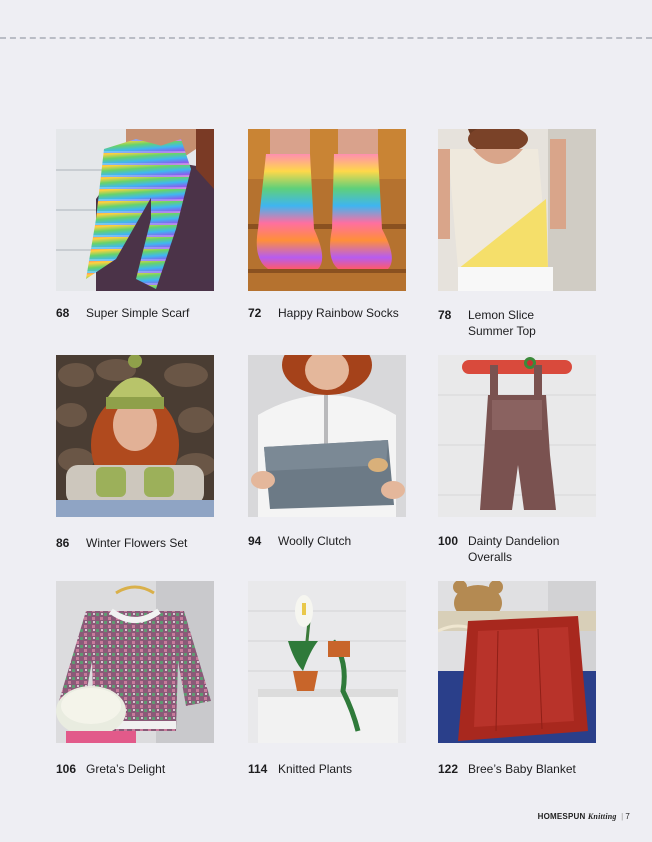  What do you see at coordinates (445, 315) in the screenshot?
I see `page-number: 78` at bounding box center [445, 315].